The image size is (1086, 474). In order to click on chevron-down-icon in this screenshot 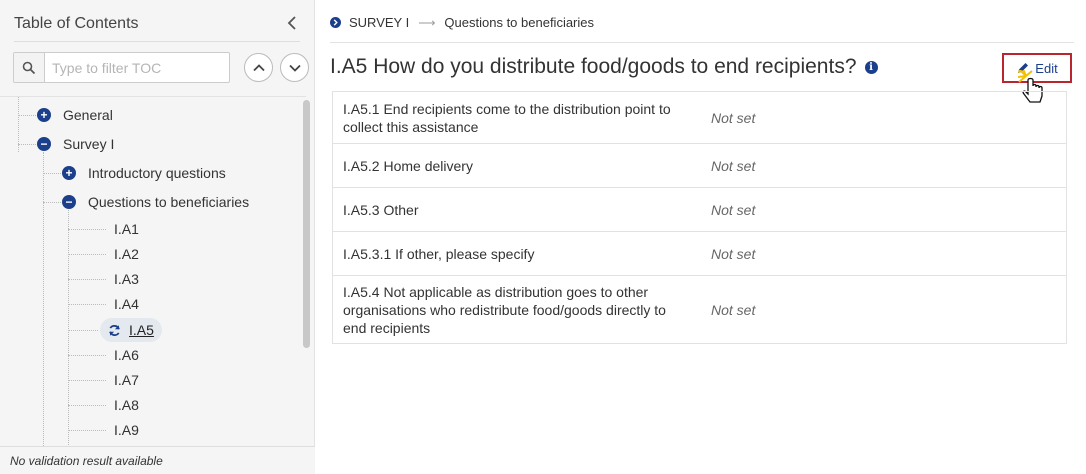, I will do `click(294, 68)`.